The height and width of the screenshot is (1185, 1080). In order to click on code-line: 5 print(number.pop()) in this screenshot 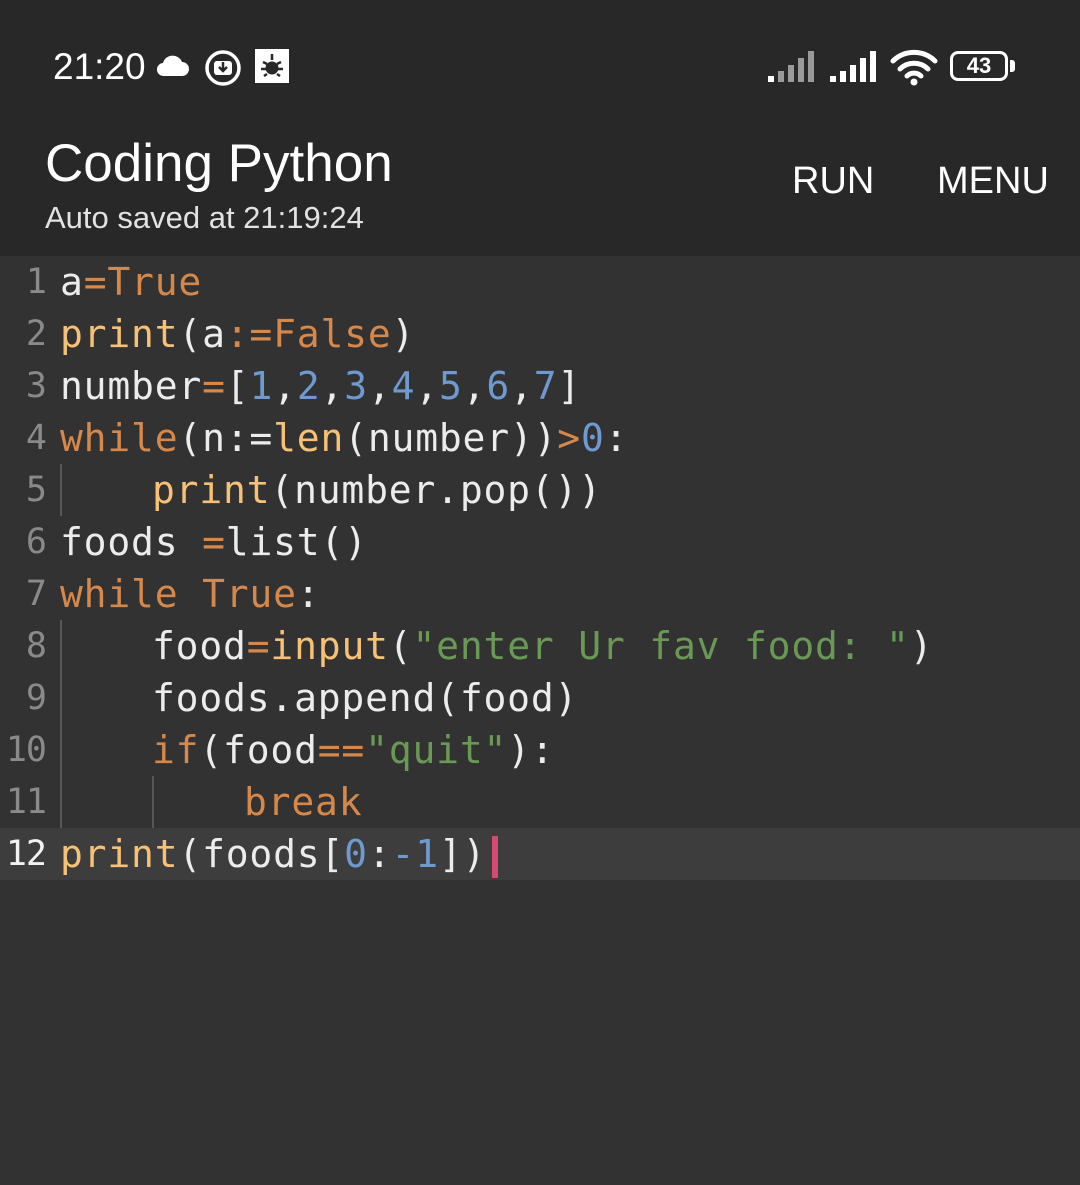, I will do `click(540, 490)`.